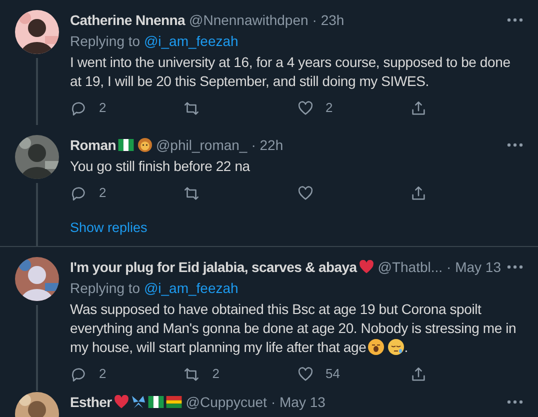 This screenshot has height=417, width=538. Describe the element at coordinates (248, 20) in the screenshot. I see `author-handle: @Nnennawithdpen` at that location.